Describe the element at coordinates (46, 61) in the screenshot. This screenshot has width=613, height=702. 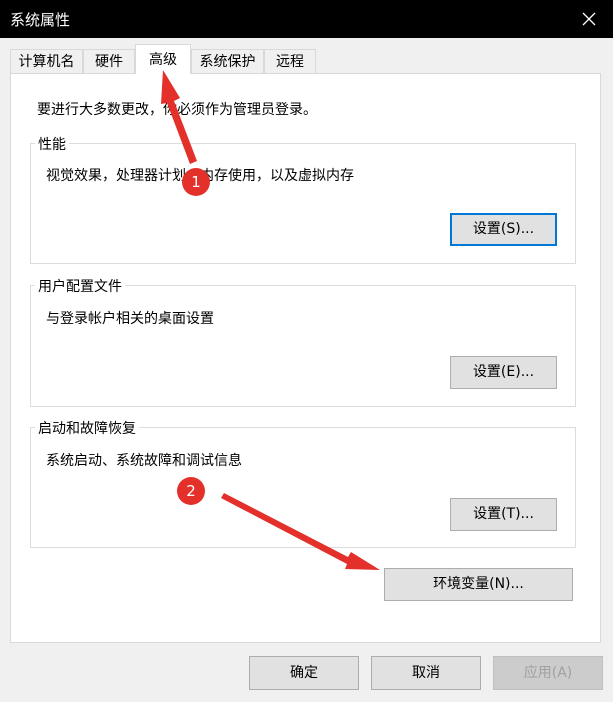
I see `tab-computer-name: 计算机名` at that location.